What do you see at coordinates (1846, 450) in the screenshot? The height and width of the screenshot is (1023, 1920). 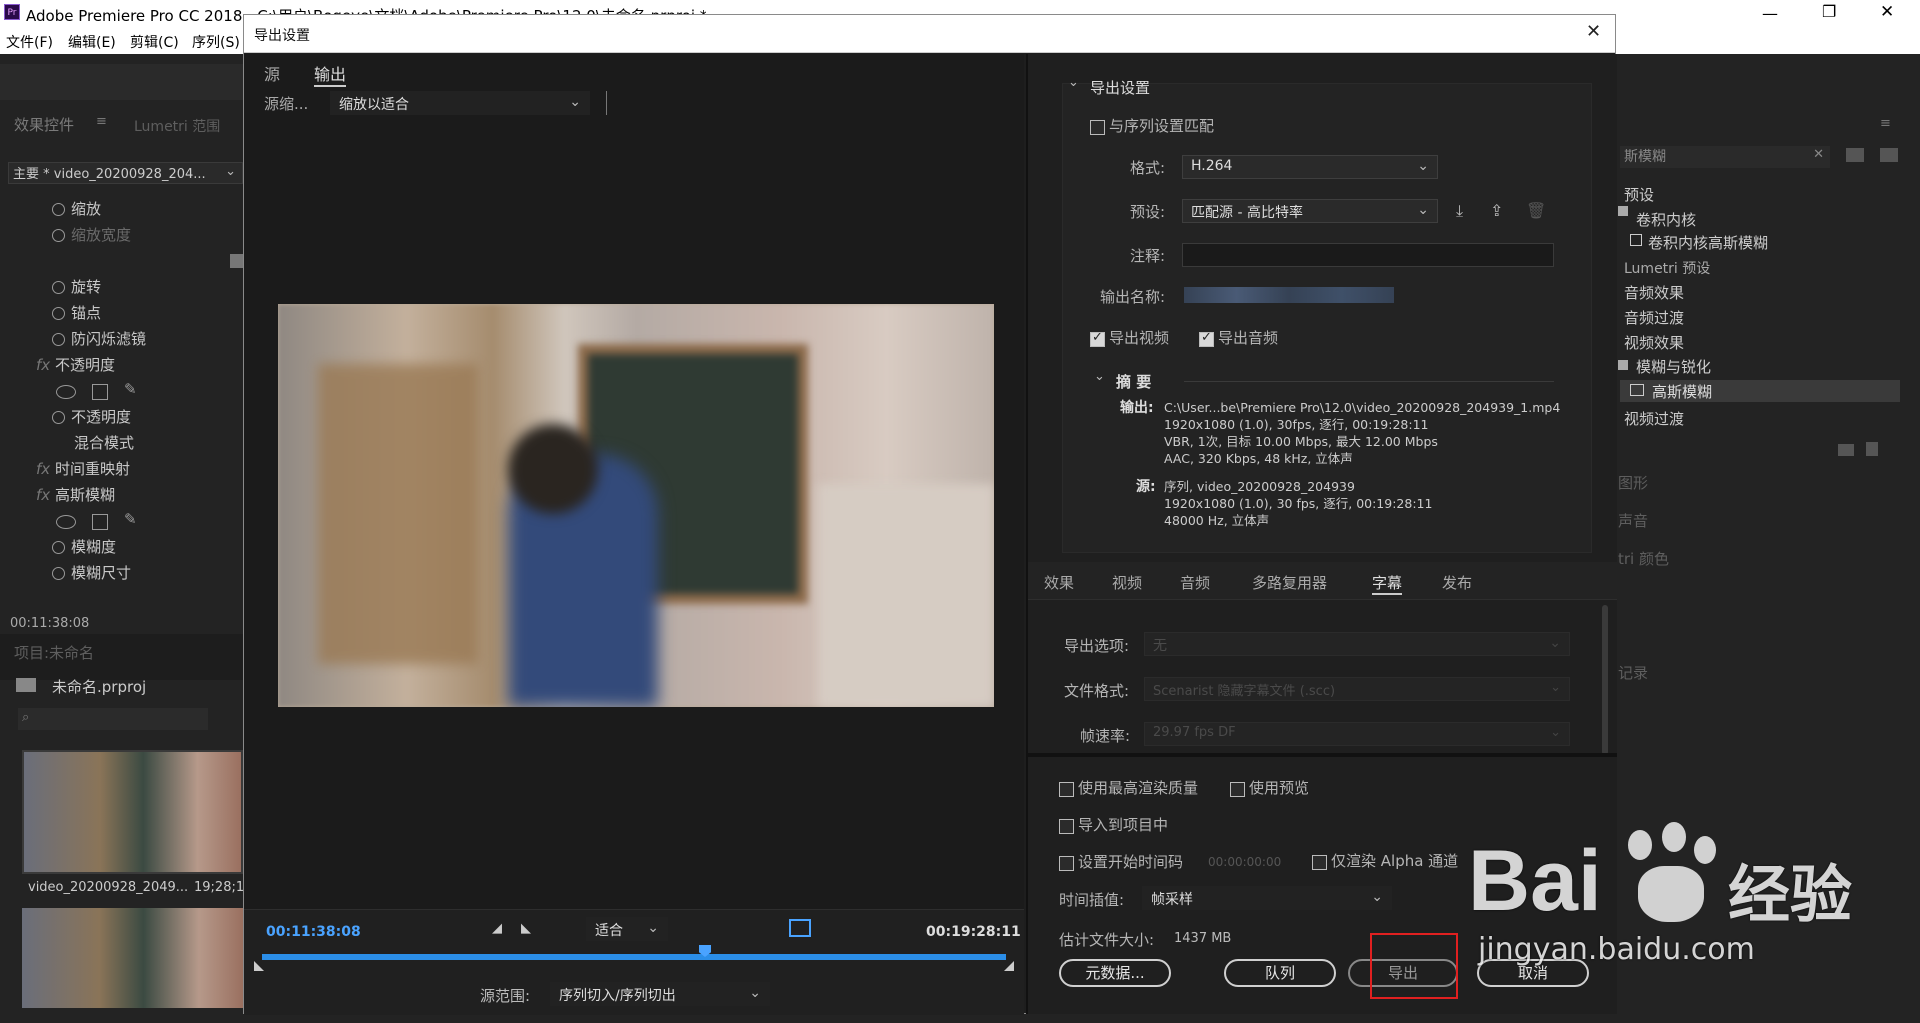 I see `new-bin-icon` at bounding box center [1846, 450].